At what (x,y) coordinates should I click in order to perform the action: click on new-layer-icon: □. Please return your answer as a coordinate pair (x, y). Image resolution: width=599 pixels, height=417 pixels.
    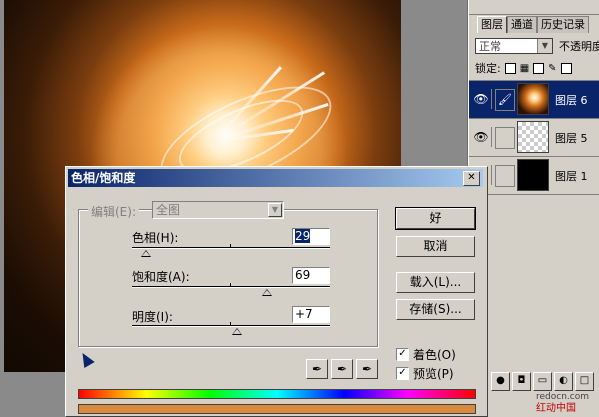
    Looking at the image, I should click on (584, 381).